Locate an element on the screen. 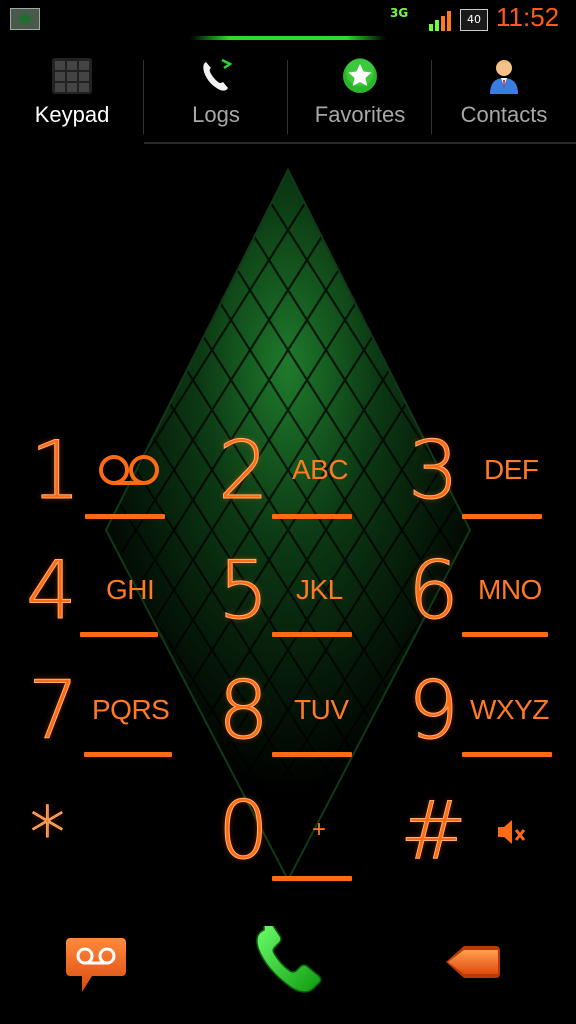 The height and width of the screenshot is (1024, 576). tab-keypad-label: Keypad is located at coordinates (72, 114).